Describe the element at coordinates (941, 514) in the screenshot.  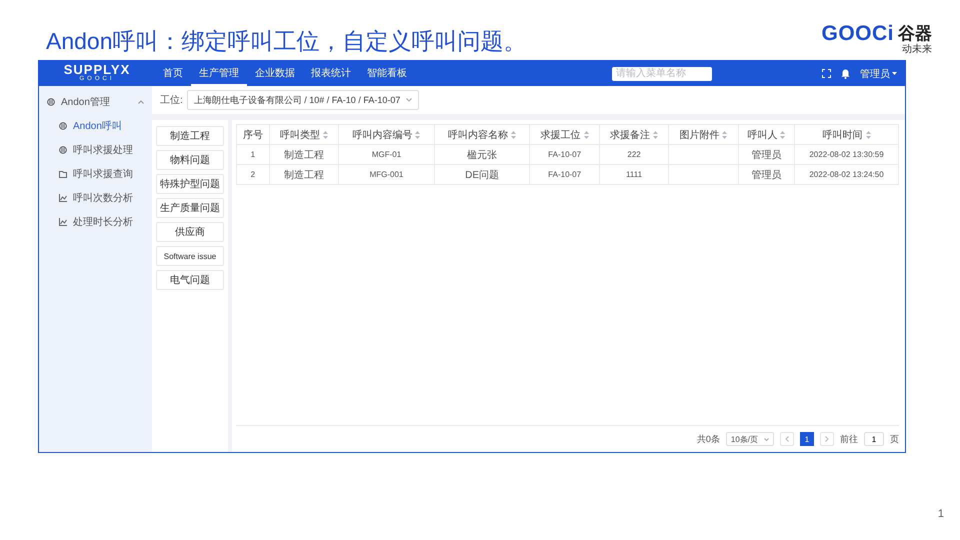
I see `page-number: 1` at that location.